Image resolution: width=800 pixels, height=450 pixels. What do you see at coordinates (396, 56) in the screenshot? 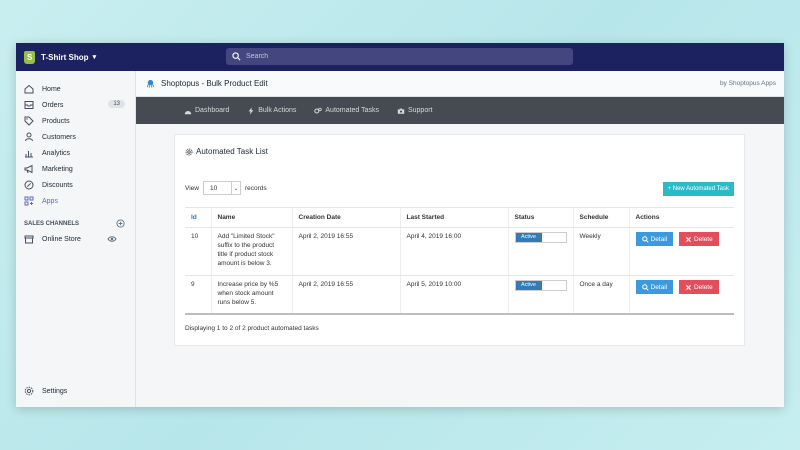
I see `search-input` at bounding box center [396, 56].